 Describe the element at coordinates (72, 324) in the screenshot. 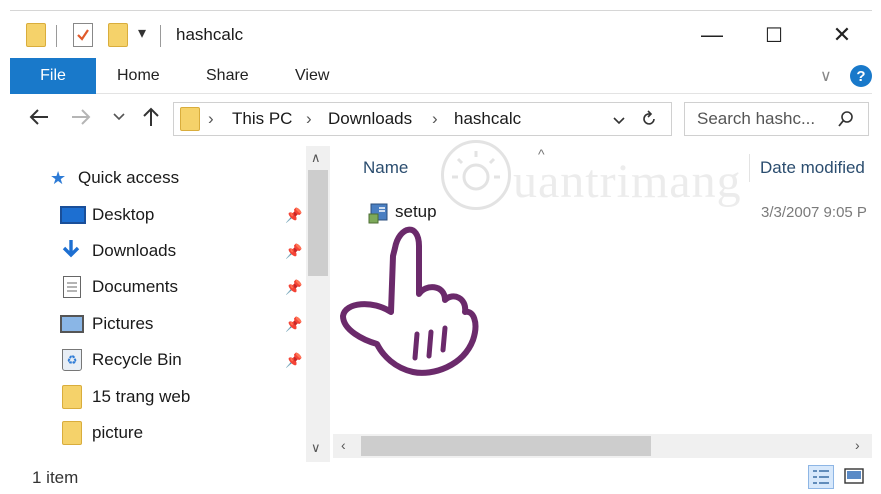

I see `pictures-icon` at that location.